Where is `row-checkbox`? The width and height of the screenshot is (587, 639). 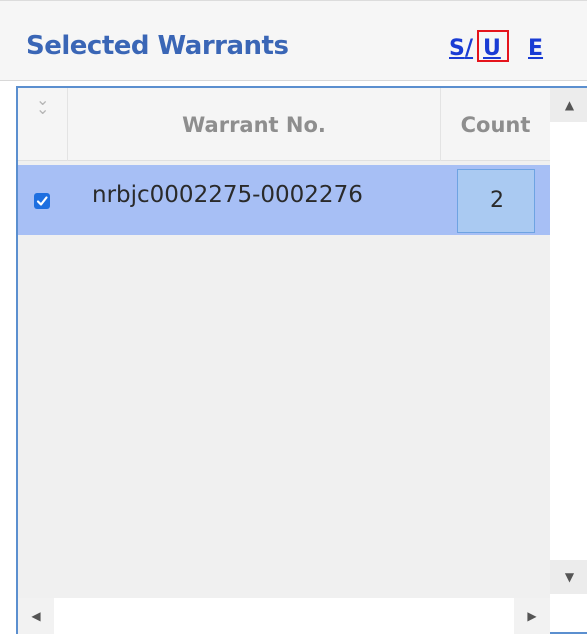 row-checkbox is located at coordinates (42, 201).